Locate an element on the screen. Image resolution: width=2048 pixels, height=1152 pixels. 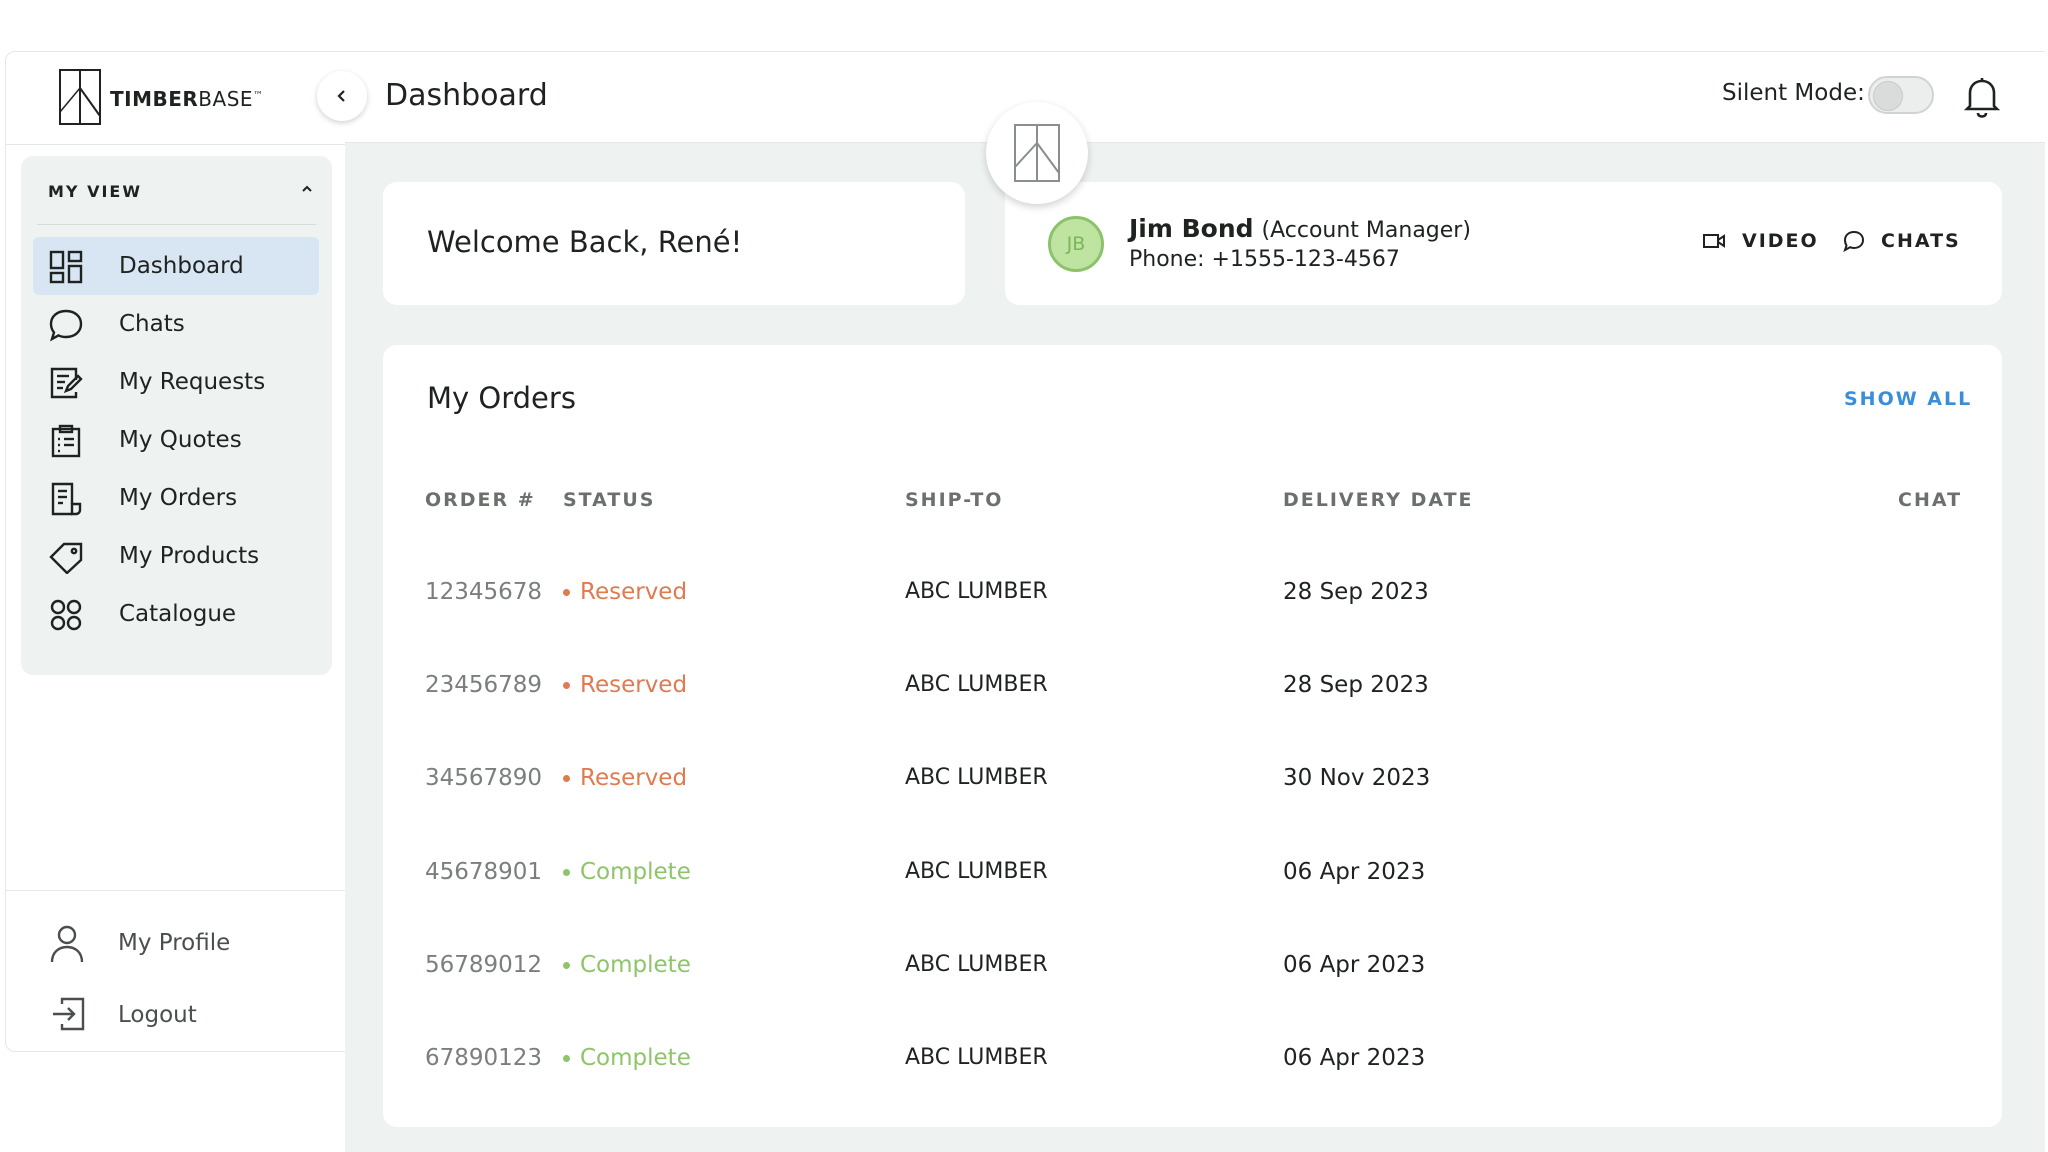
silent-mode-toggle is located at coordinates (1901, 95).